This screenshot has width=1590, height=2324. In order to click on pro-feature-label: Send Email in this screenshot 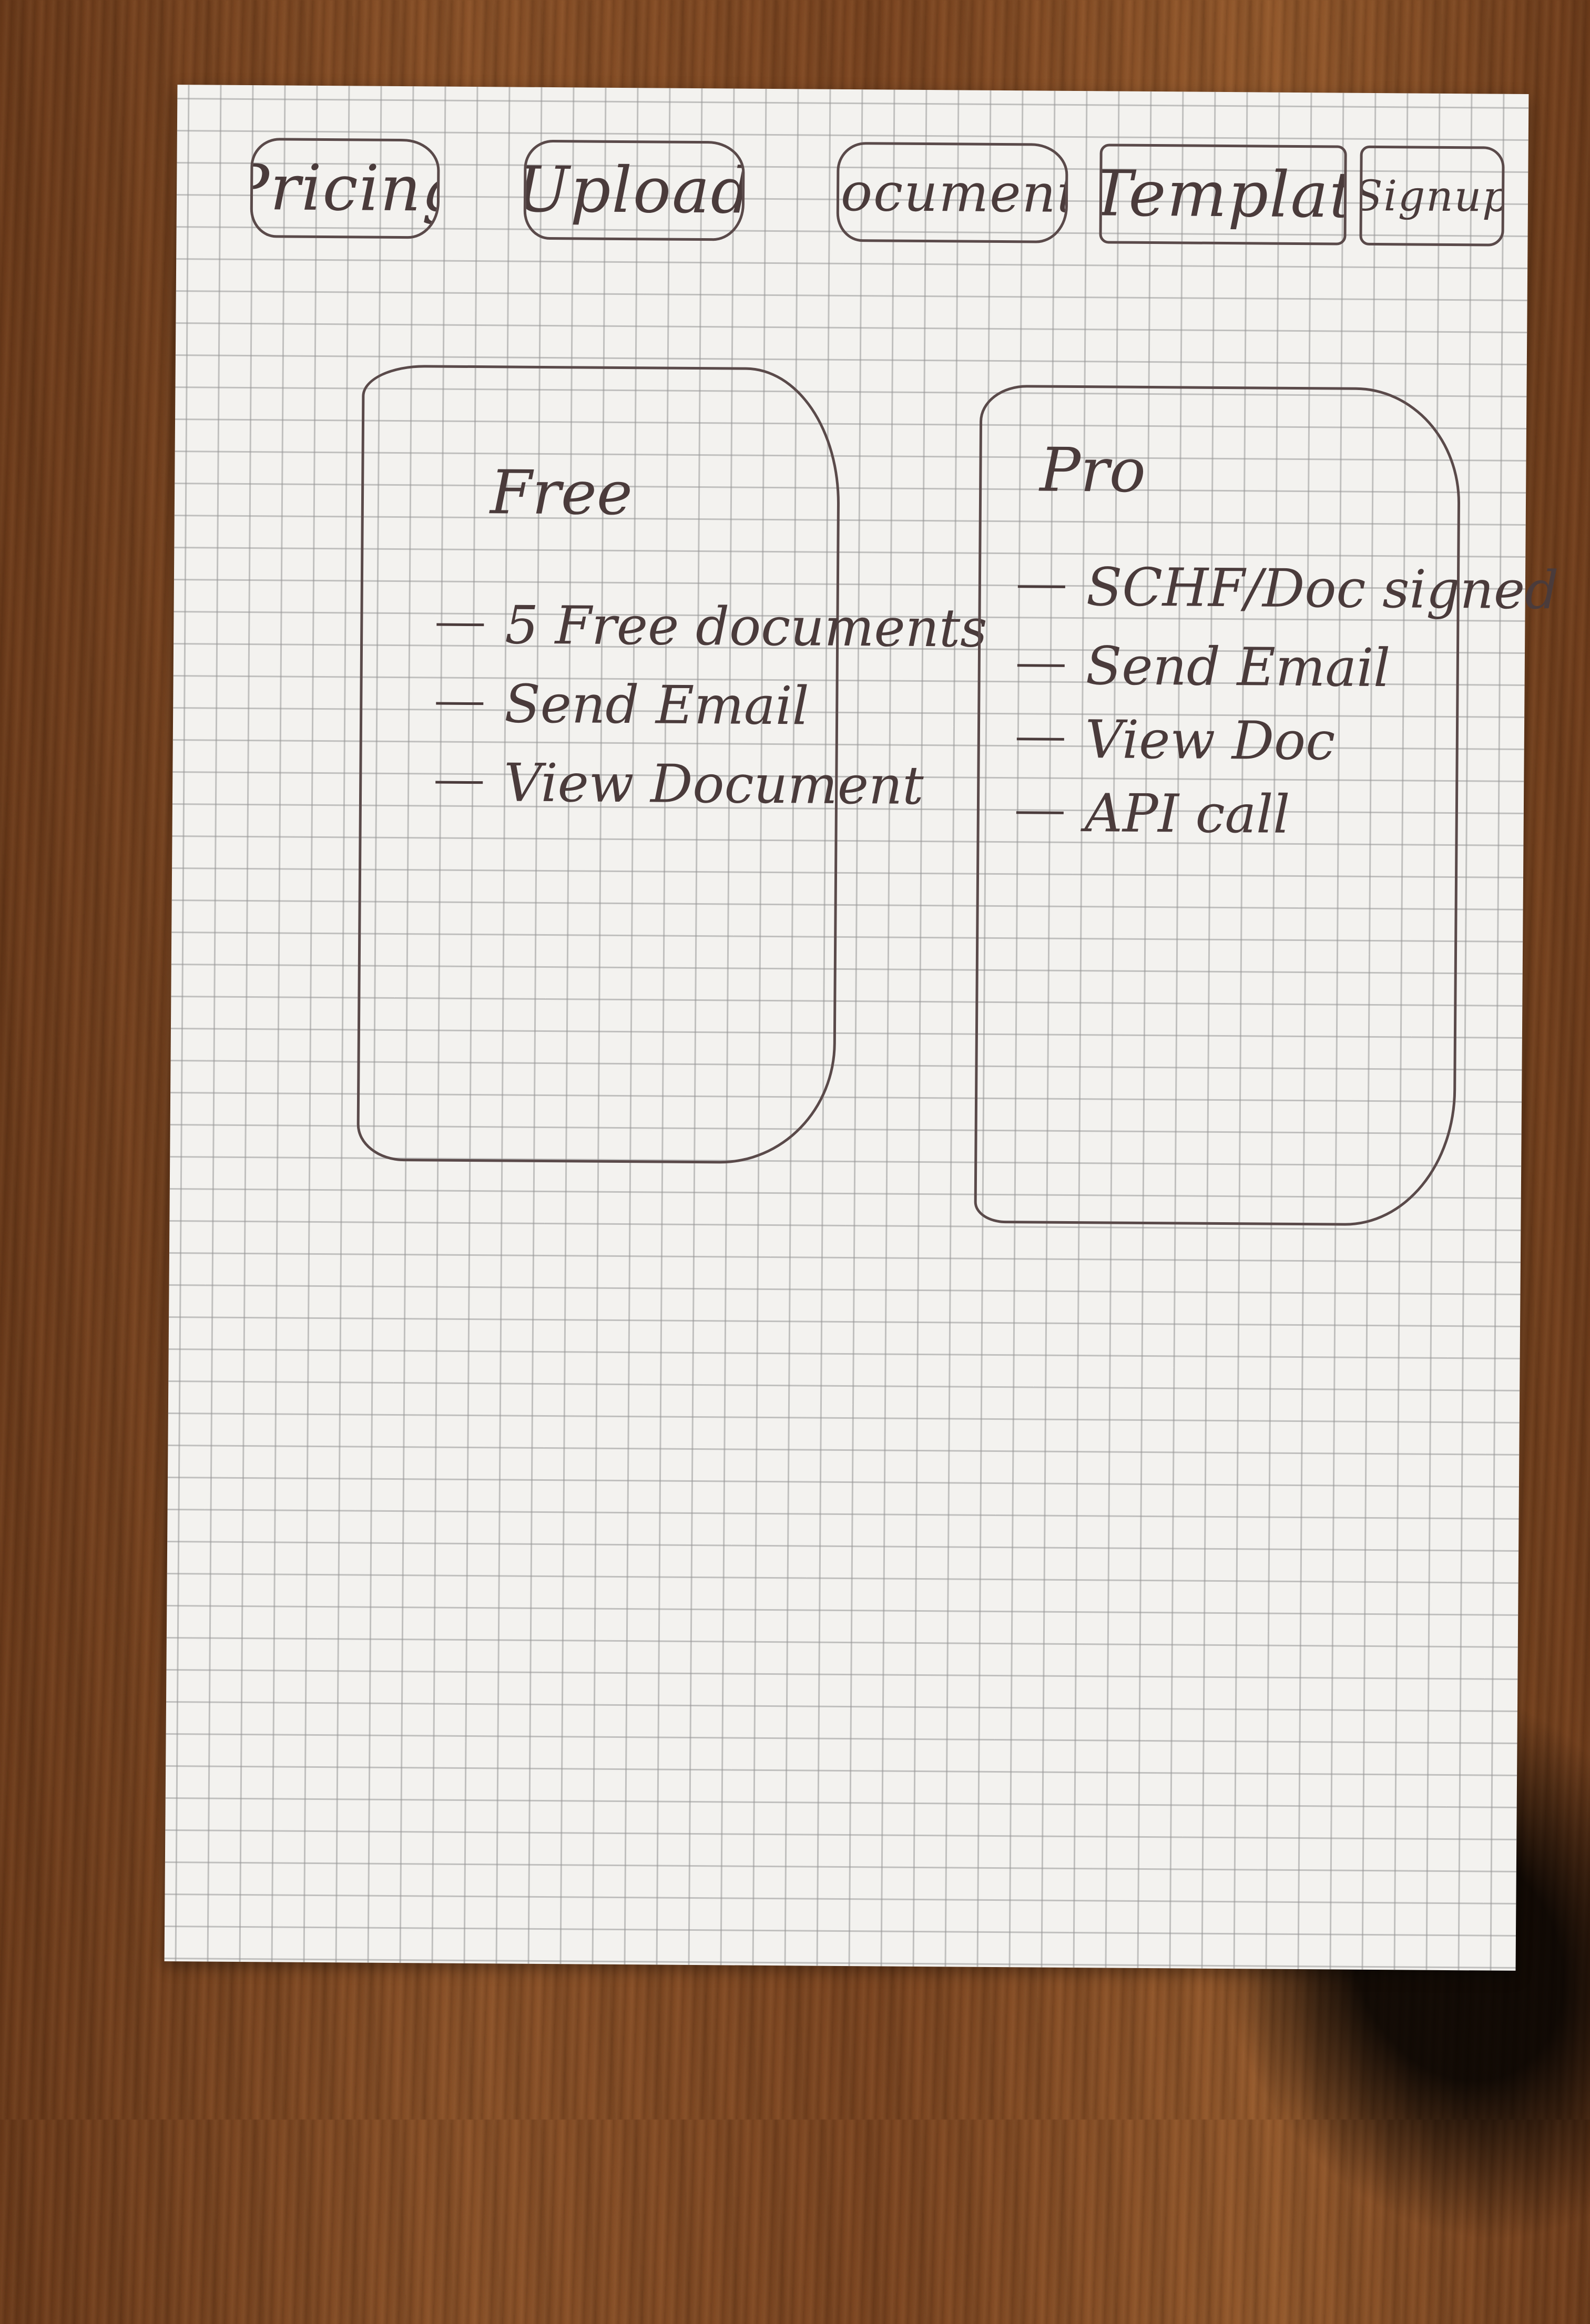, I will do `click(1238, 667)`.